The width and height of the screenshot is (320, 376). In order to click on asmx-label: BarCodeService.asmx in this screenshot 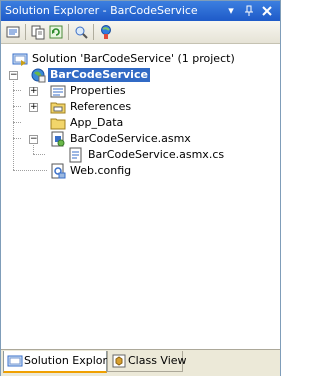, I will do `click(130, 138)`.